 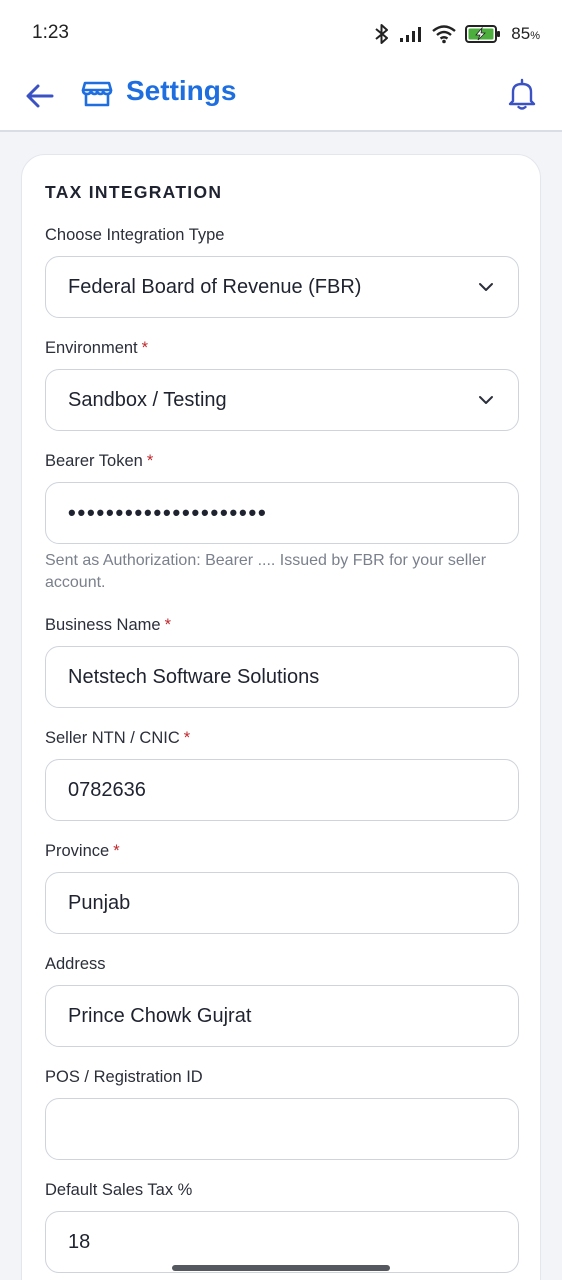 What do you see at coordinates (124, 1077) in the screenshot?
I see `pos-id-label: POS / Registration ID` at bounding box center [124, 1077].